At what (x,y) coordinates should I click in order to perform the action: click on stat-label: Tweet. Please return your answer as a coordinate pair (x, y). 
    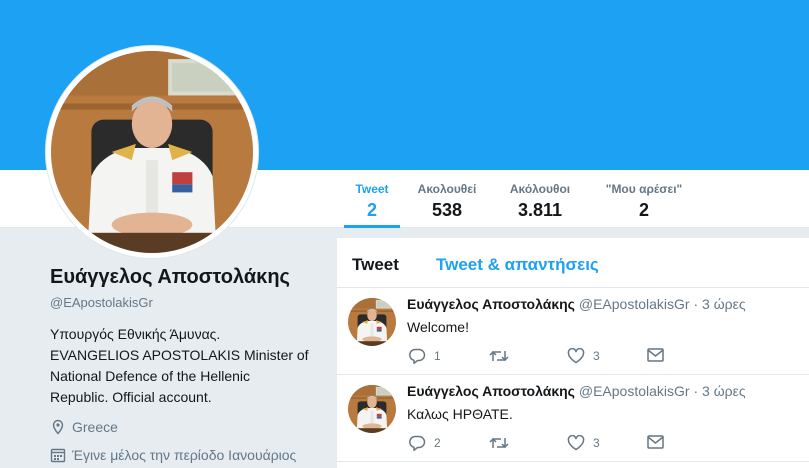
    Looking at the image, I should click on (372, 189).